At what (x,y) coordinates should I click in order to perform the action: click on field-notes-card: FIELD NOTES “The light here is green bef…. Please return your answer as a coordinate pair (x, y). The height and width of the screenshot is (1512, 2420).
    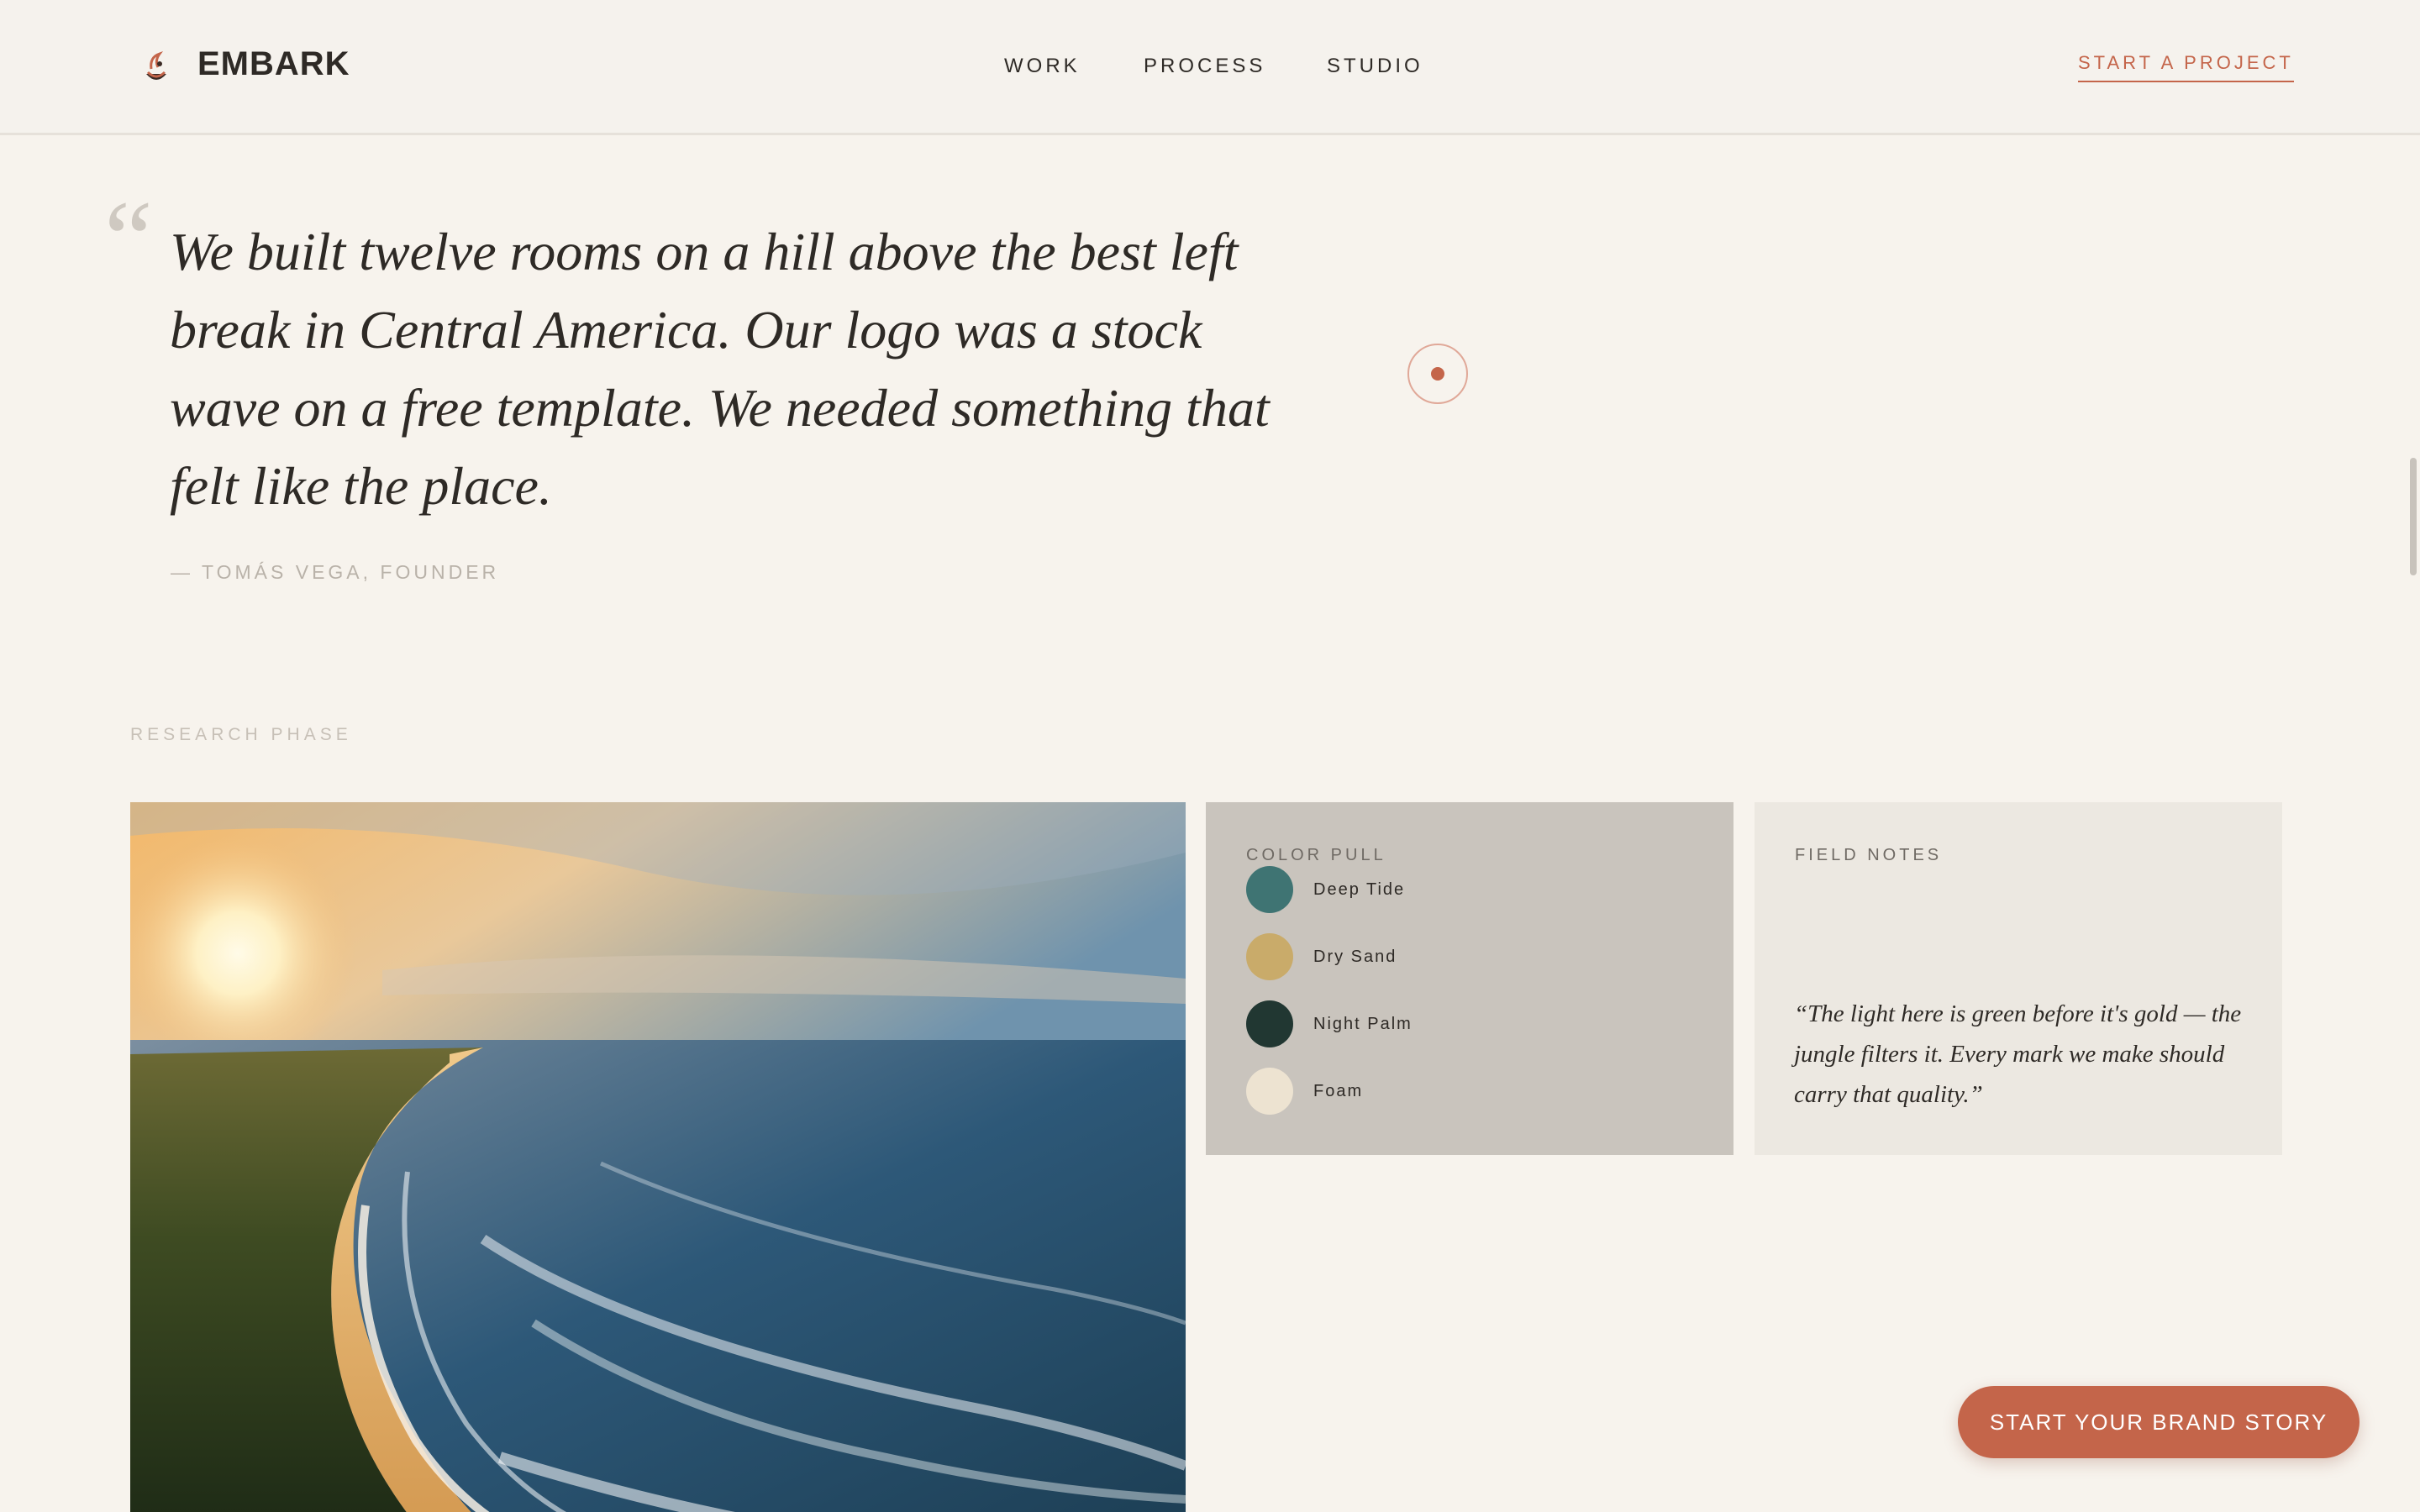
    Looking at the image, I should click on (2018, 978).